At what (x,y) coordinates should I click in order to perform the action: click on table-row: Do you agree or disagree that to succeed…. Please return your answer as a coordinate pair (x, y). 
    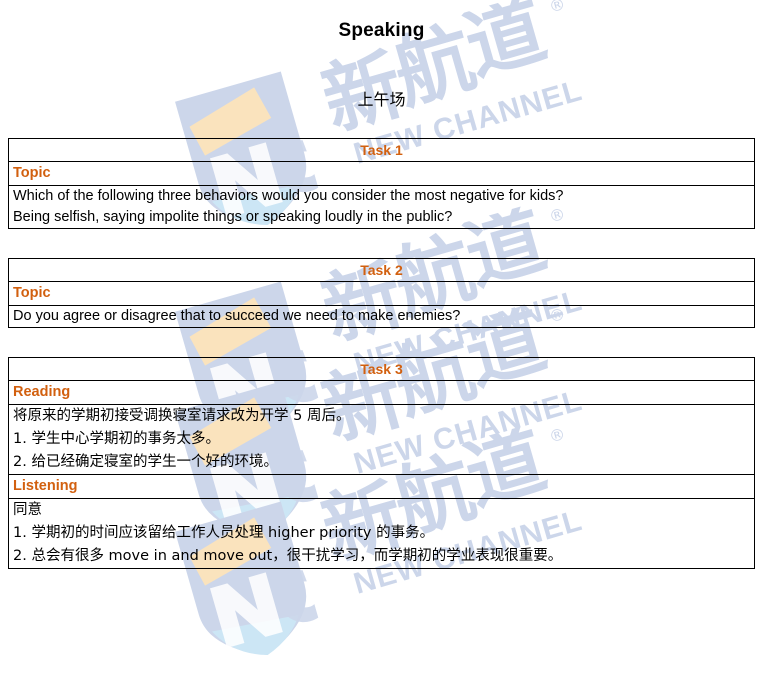
    Looking at the image, I should click on (381, 316).